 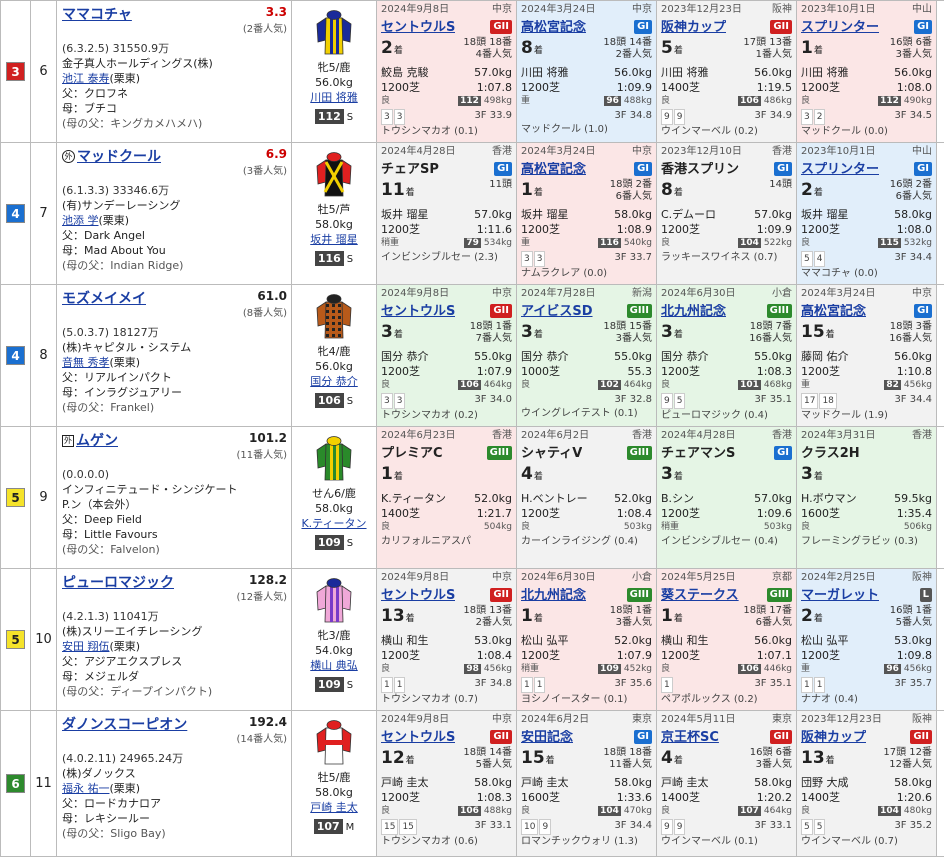 I want to click on trainer-link: 池江 泰寿, so click(x=86, y=78).